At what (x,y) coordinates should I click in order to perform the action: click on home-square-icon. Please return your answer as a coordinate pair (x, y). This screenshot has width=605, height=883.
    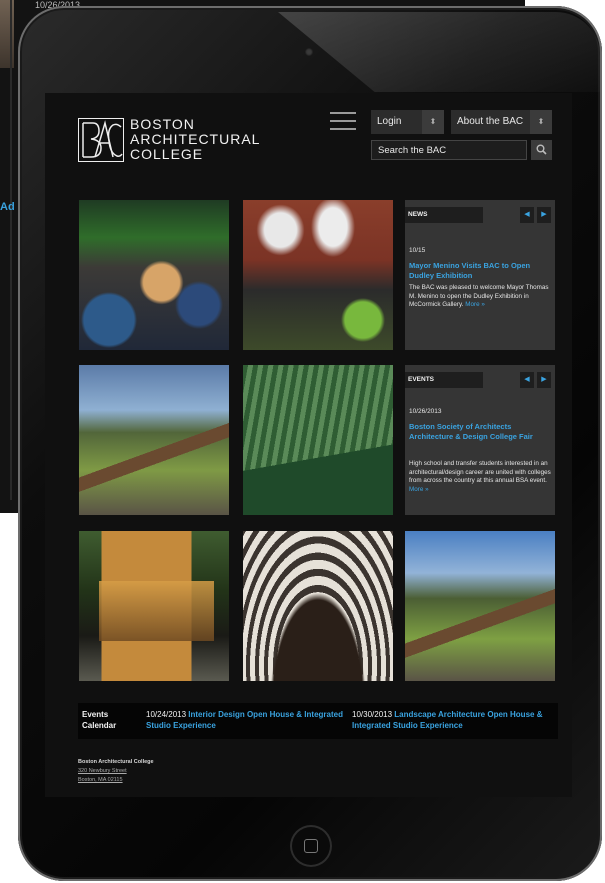
    Looking at the image, I should click on (311, 846).